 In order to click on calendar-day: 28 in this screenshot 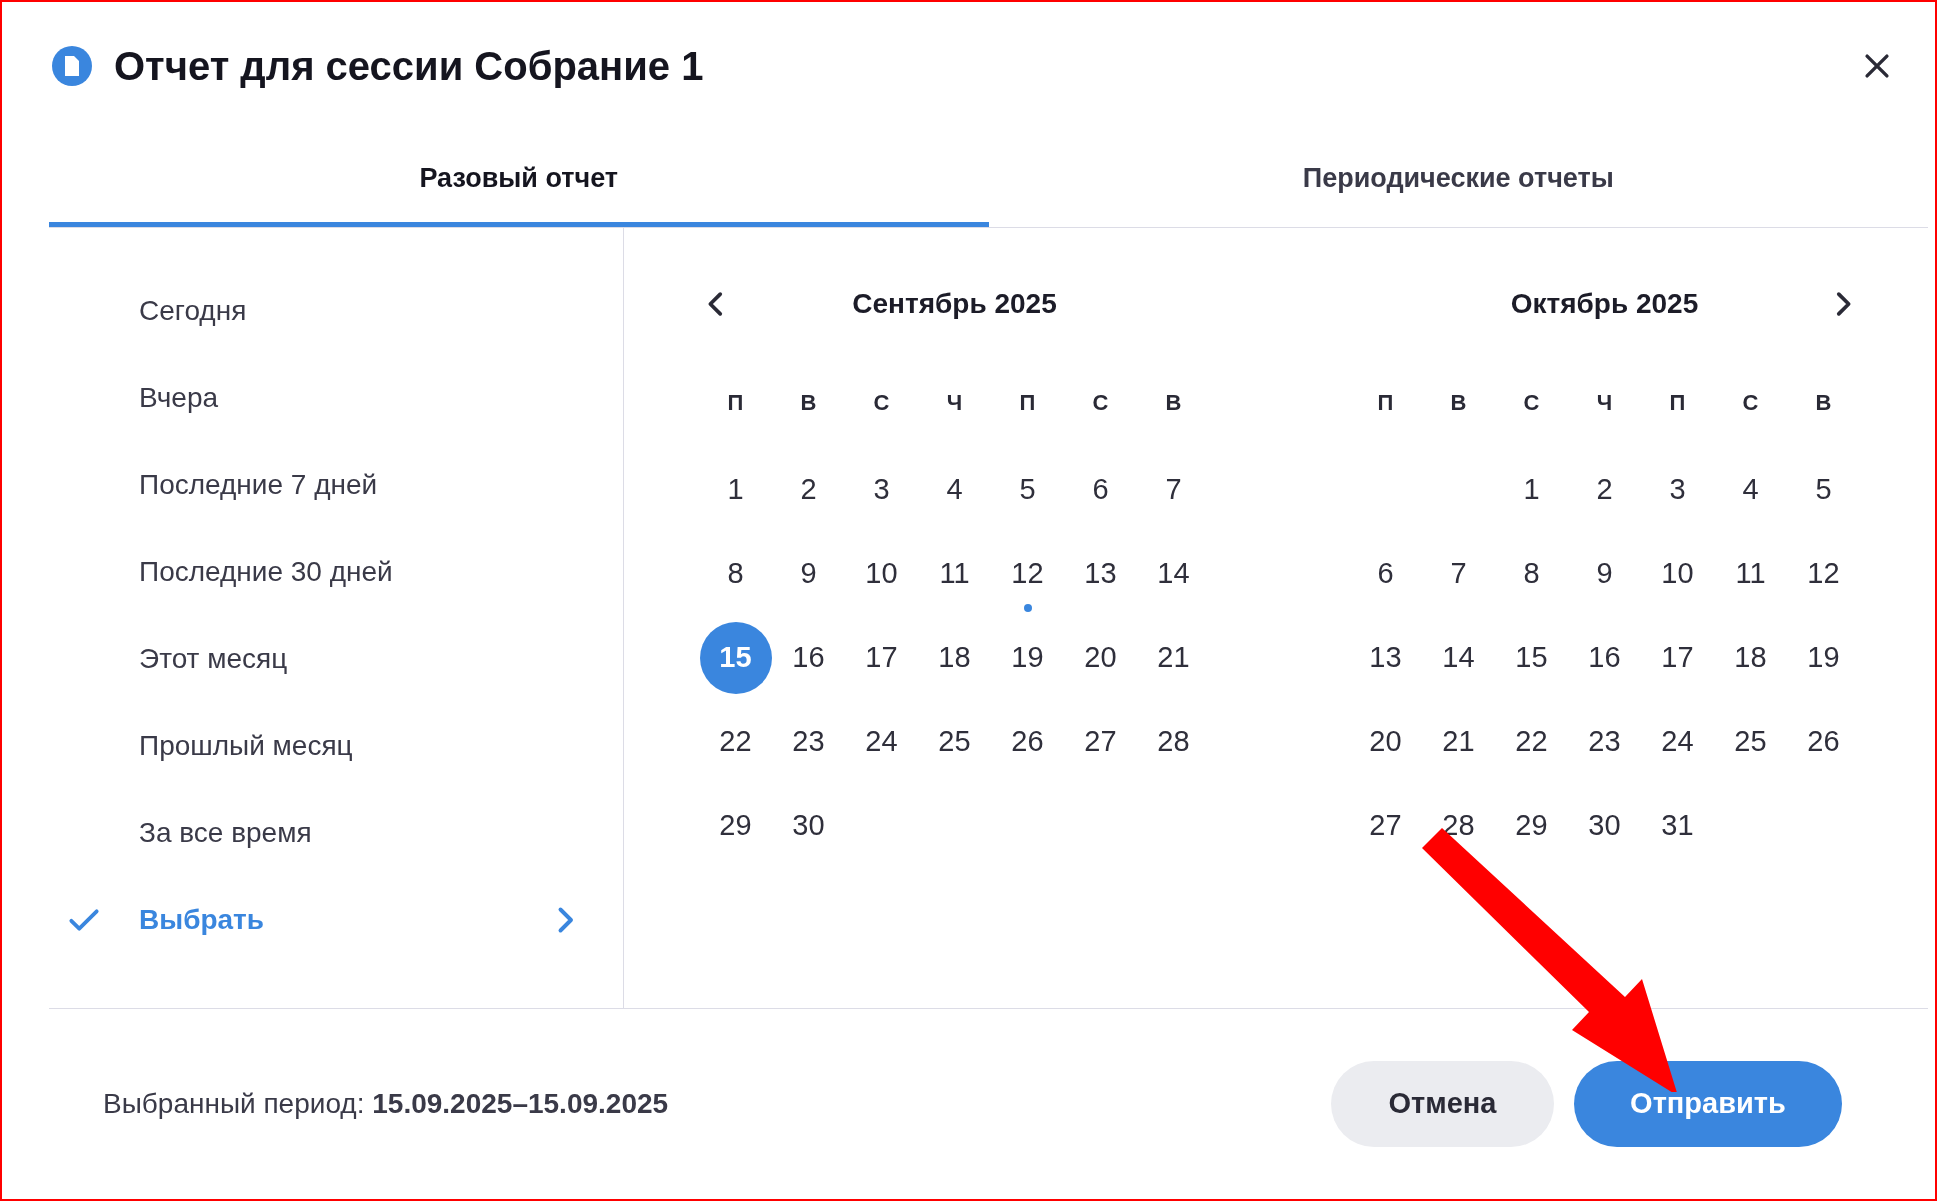, I will do `click(1173, 742)`.